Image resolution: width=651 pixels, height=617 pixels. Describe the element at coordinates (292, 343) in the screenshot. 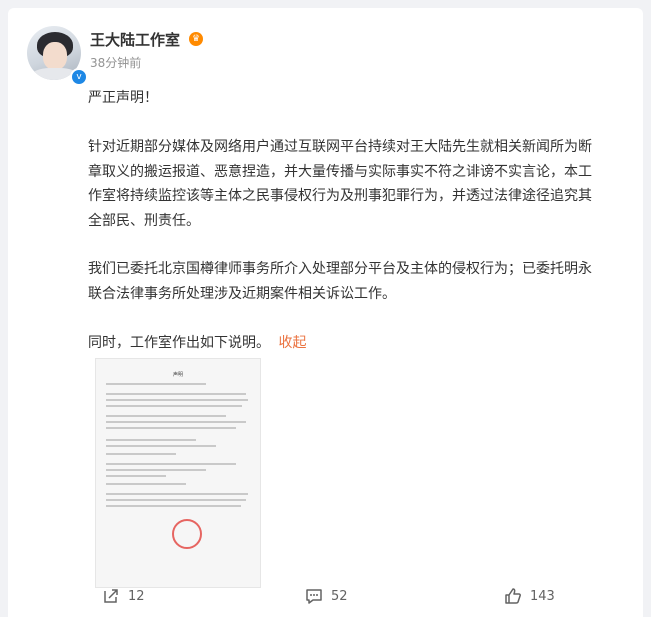

I see `collapse-link: 收起` at that location.